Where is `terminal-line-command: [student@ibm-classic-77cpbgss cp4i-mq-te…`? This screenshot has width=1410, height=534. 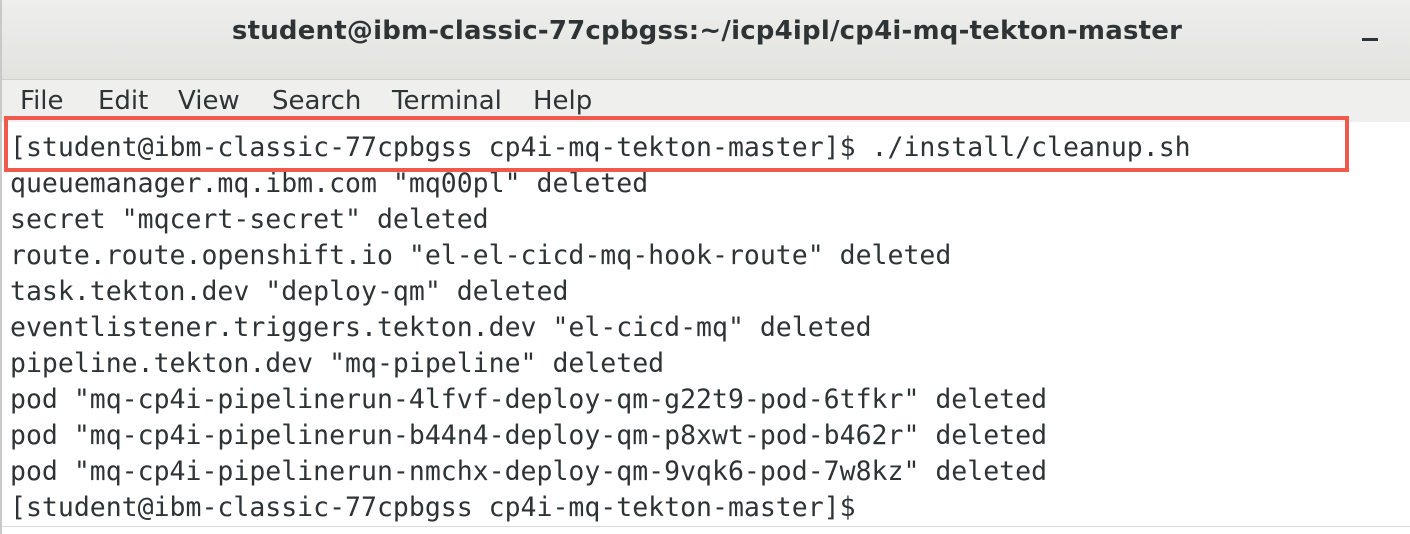
terminal-line-command: [student@ibm-classic-77cpbgss cp4i-mq-te… is located at coordinates (600, 147).